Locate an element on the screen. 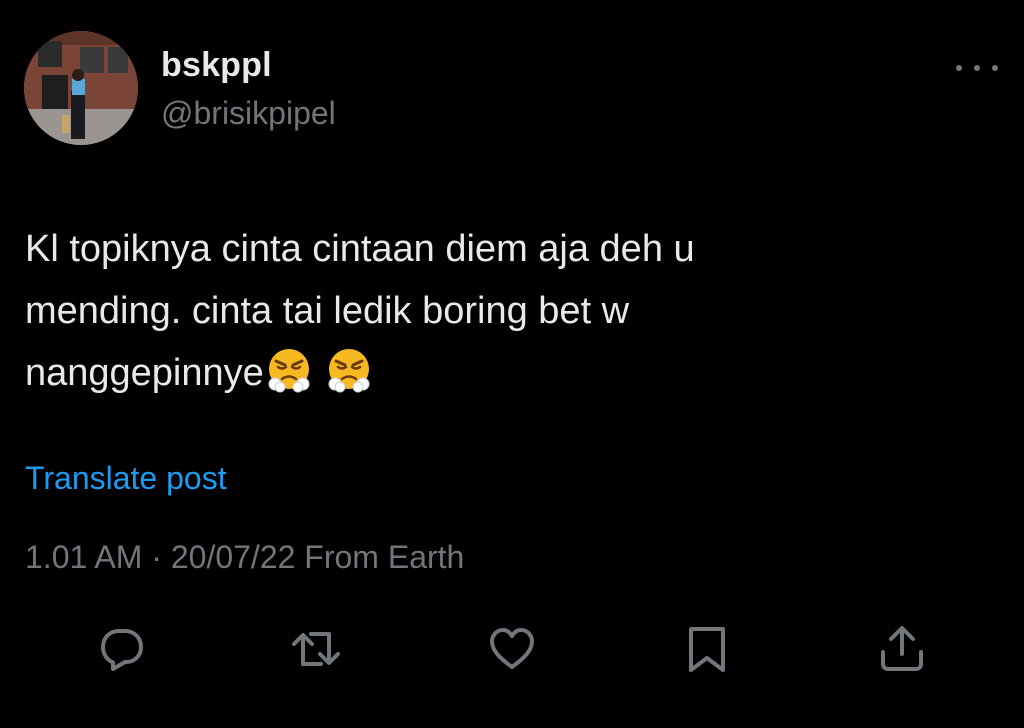 The width and height of the screenshot is (1024, 728). heart-icon is located at coordinates (512, 648).